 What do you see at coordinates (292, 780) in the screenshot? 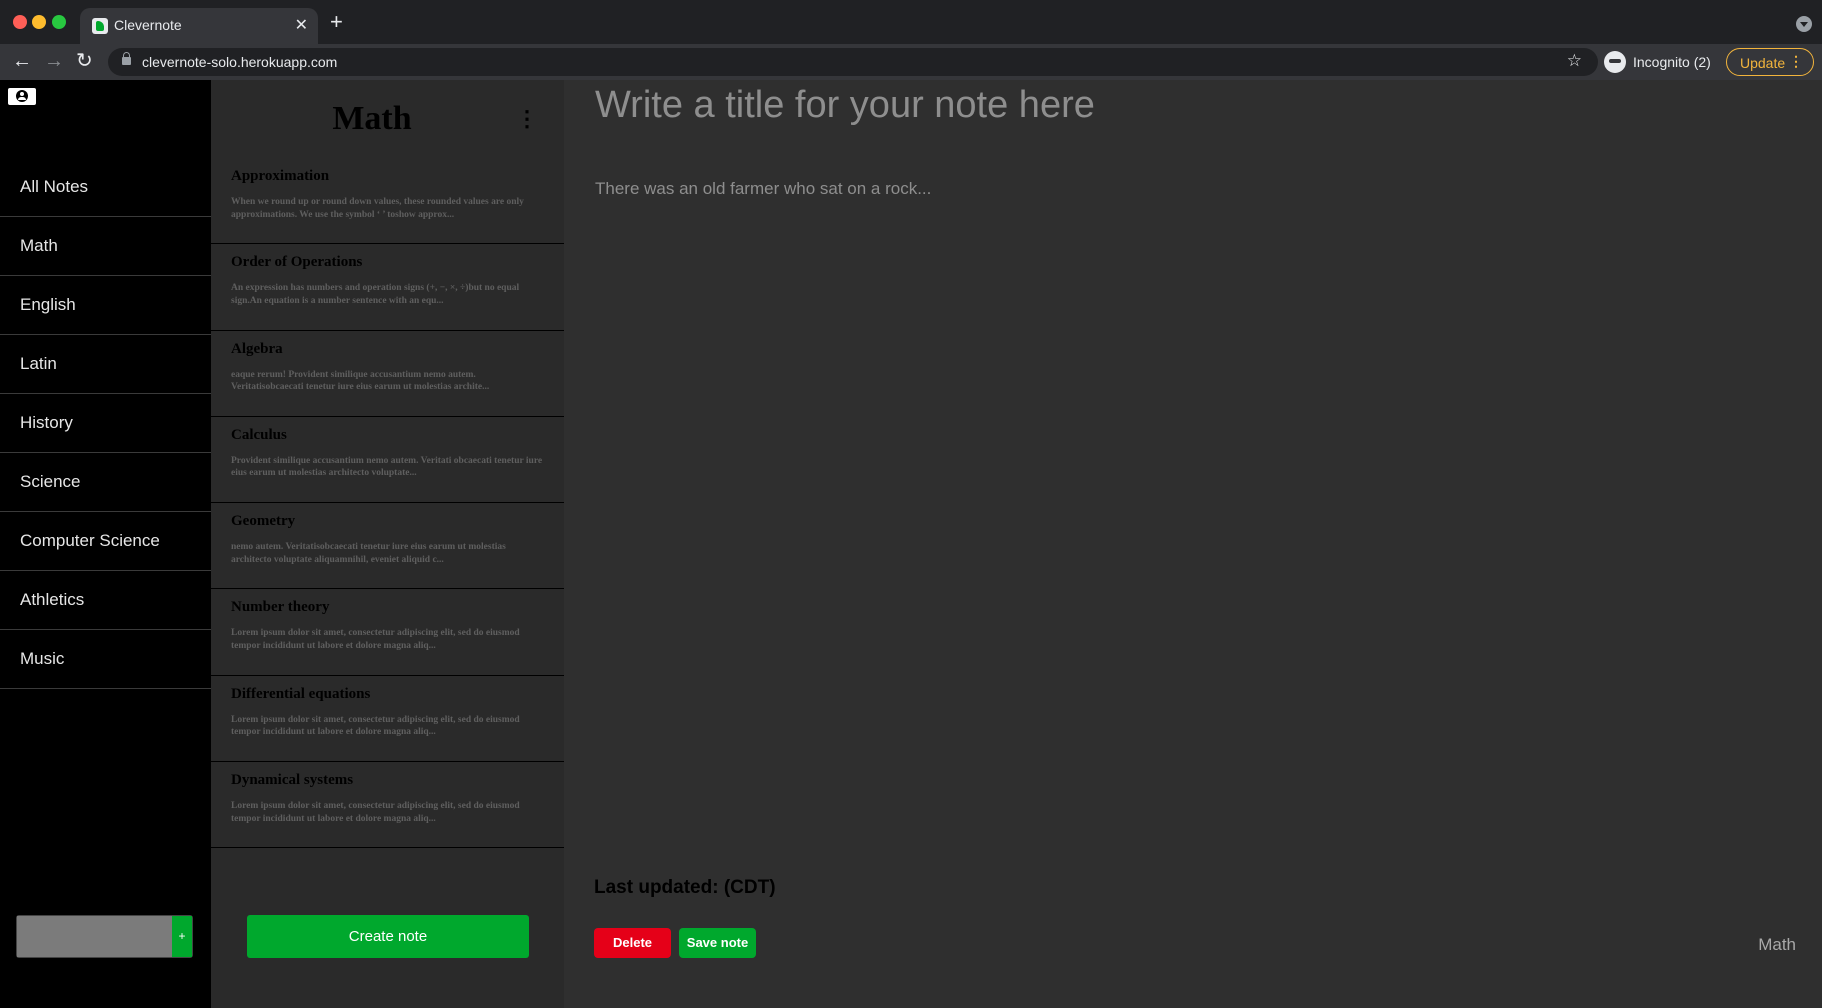
I see `note-title: Dynamical systems` at bounding box center [292, 780].